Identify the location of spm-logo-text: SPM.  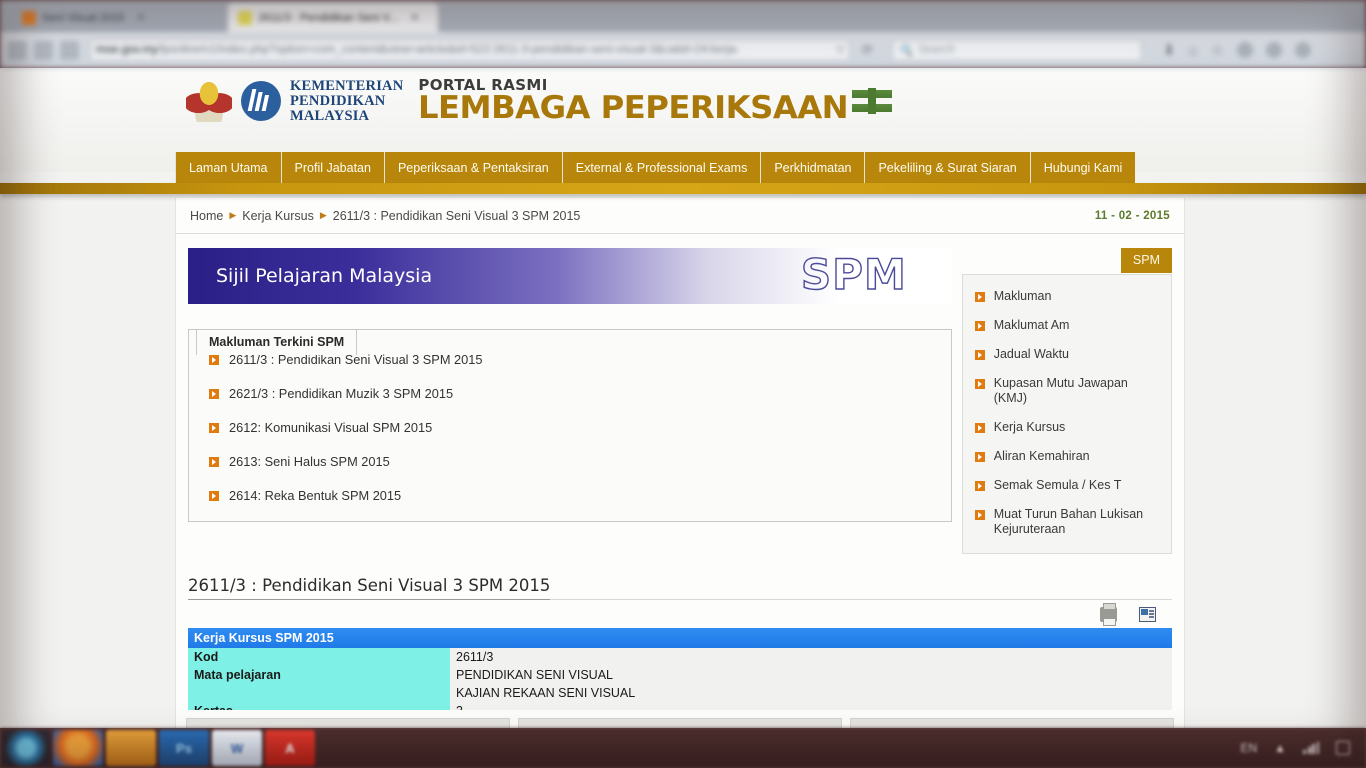
(853, 274).